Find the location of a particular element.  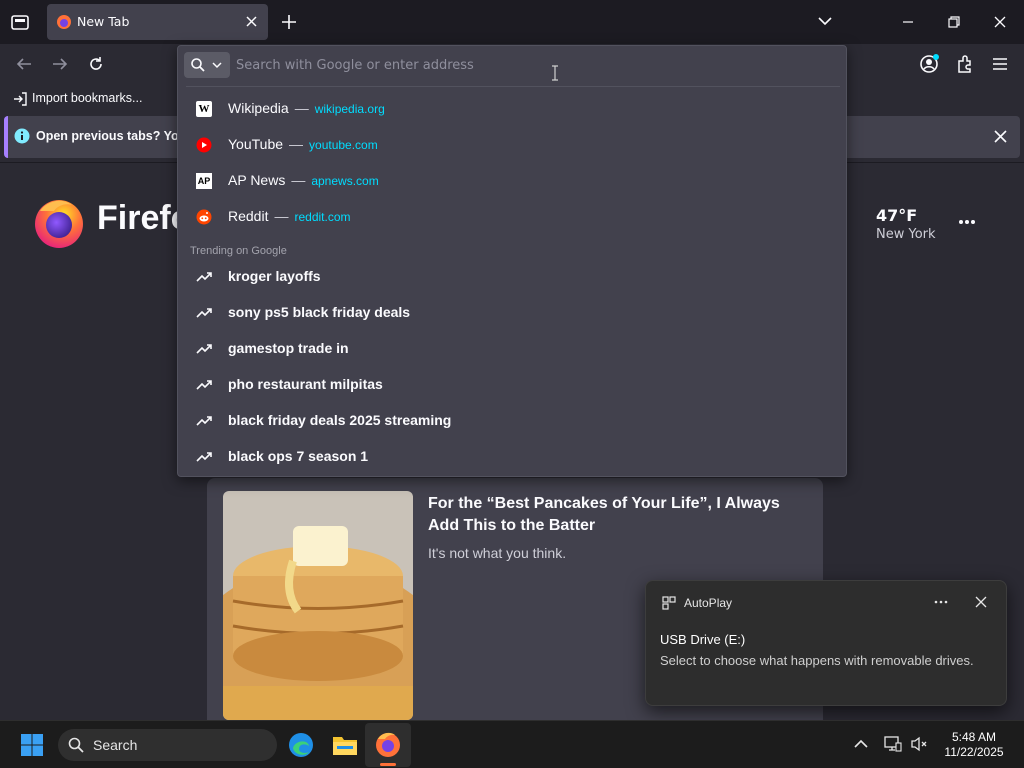

window-close-icon is located at coordinates (1000, 22).